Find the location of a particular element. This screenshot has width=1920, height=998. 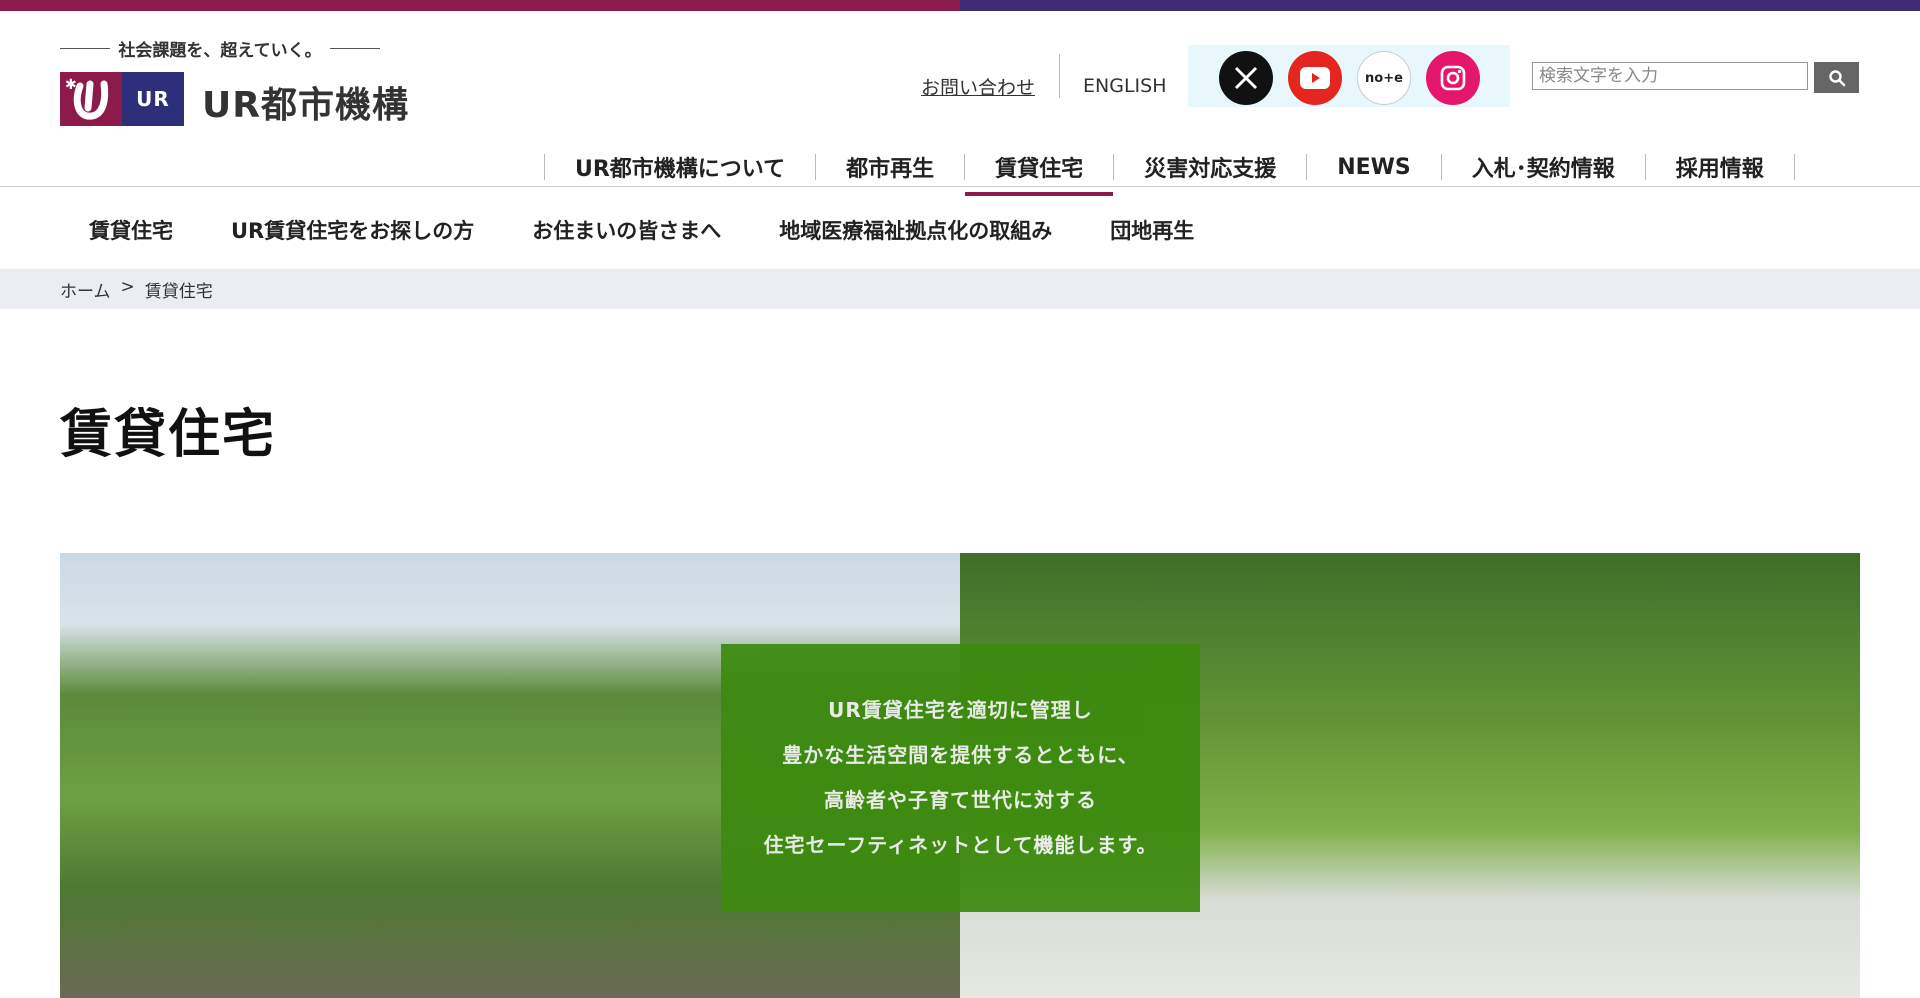

x-icon is located at coordinates (1246, 78).